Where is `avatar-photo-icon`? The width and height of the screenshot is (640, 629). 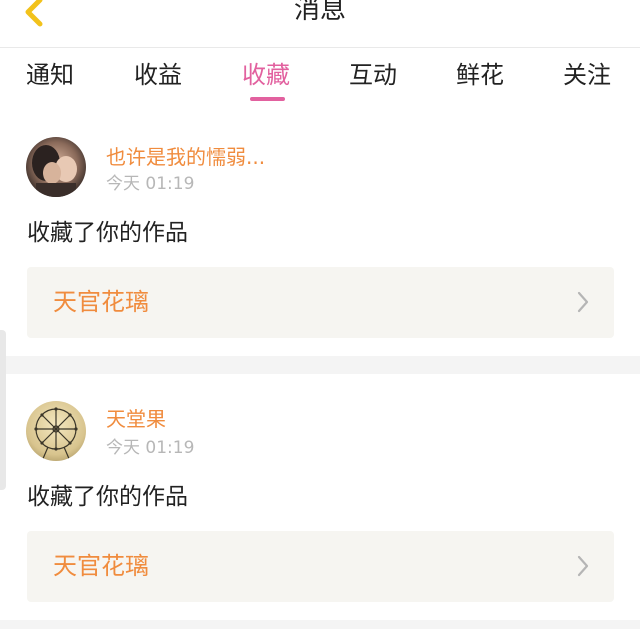
avatar-photo-icon is located at coordinates (56, 167).